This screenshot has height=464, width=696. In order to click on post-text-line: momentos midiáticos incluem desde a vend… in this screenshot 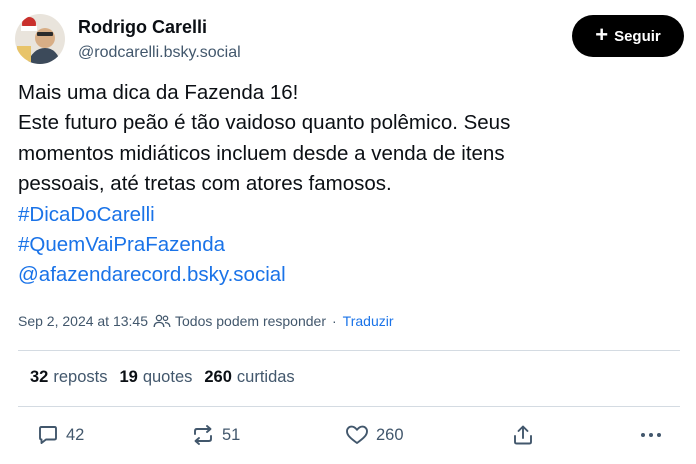, I will do `click(261, 153)`.